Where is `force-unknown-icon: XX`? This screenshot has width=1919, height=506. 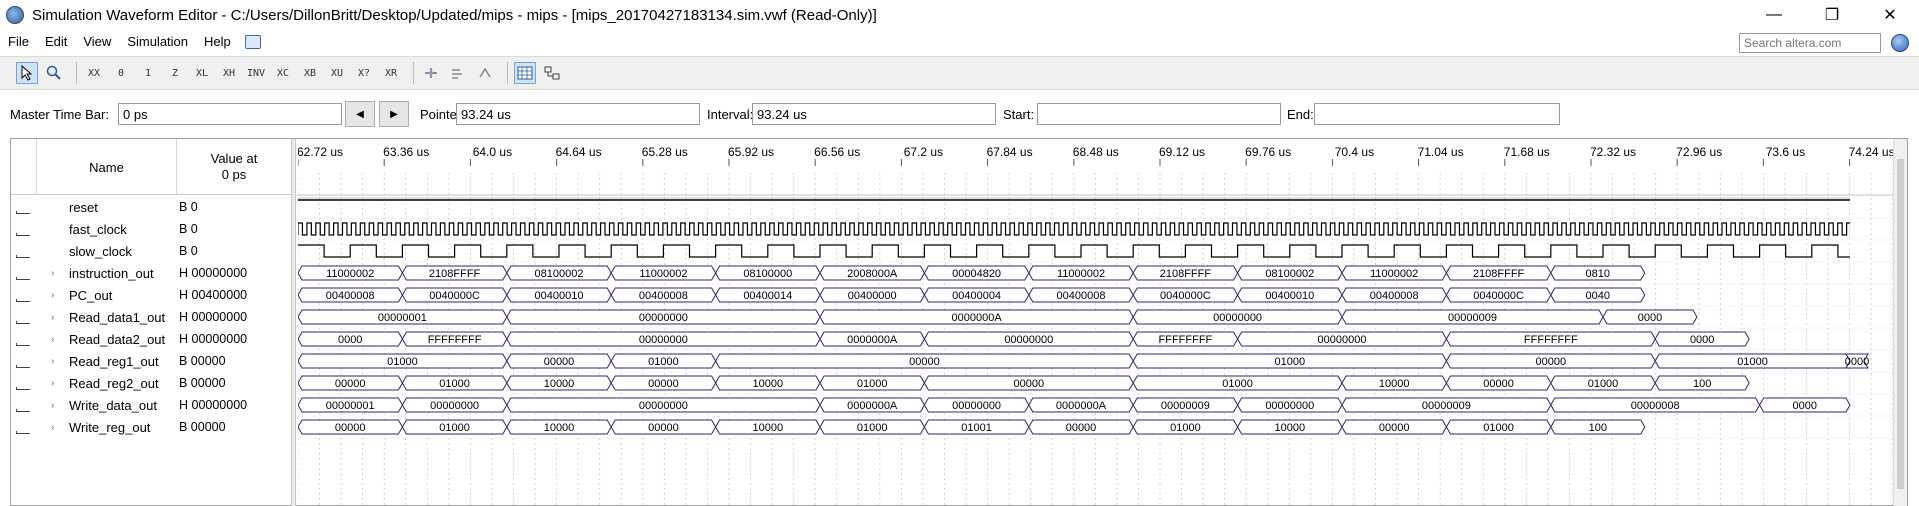
force-unknown-icon: XX is located at coordinates (94, 73).